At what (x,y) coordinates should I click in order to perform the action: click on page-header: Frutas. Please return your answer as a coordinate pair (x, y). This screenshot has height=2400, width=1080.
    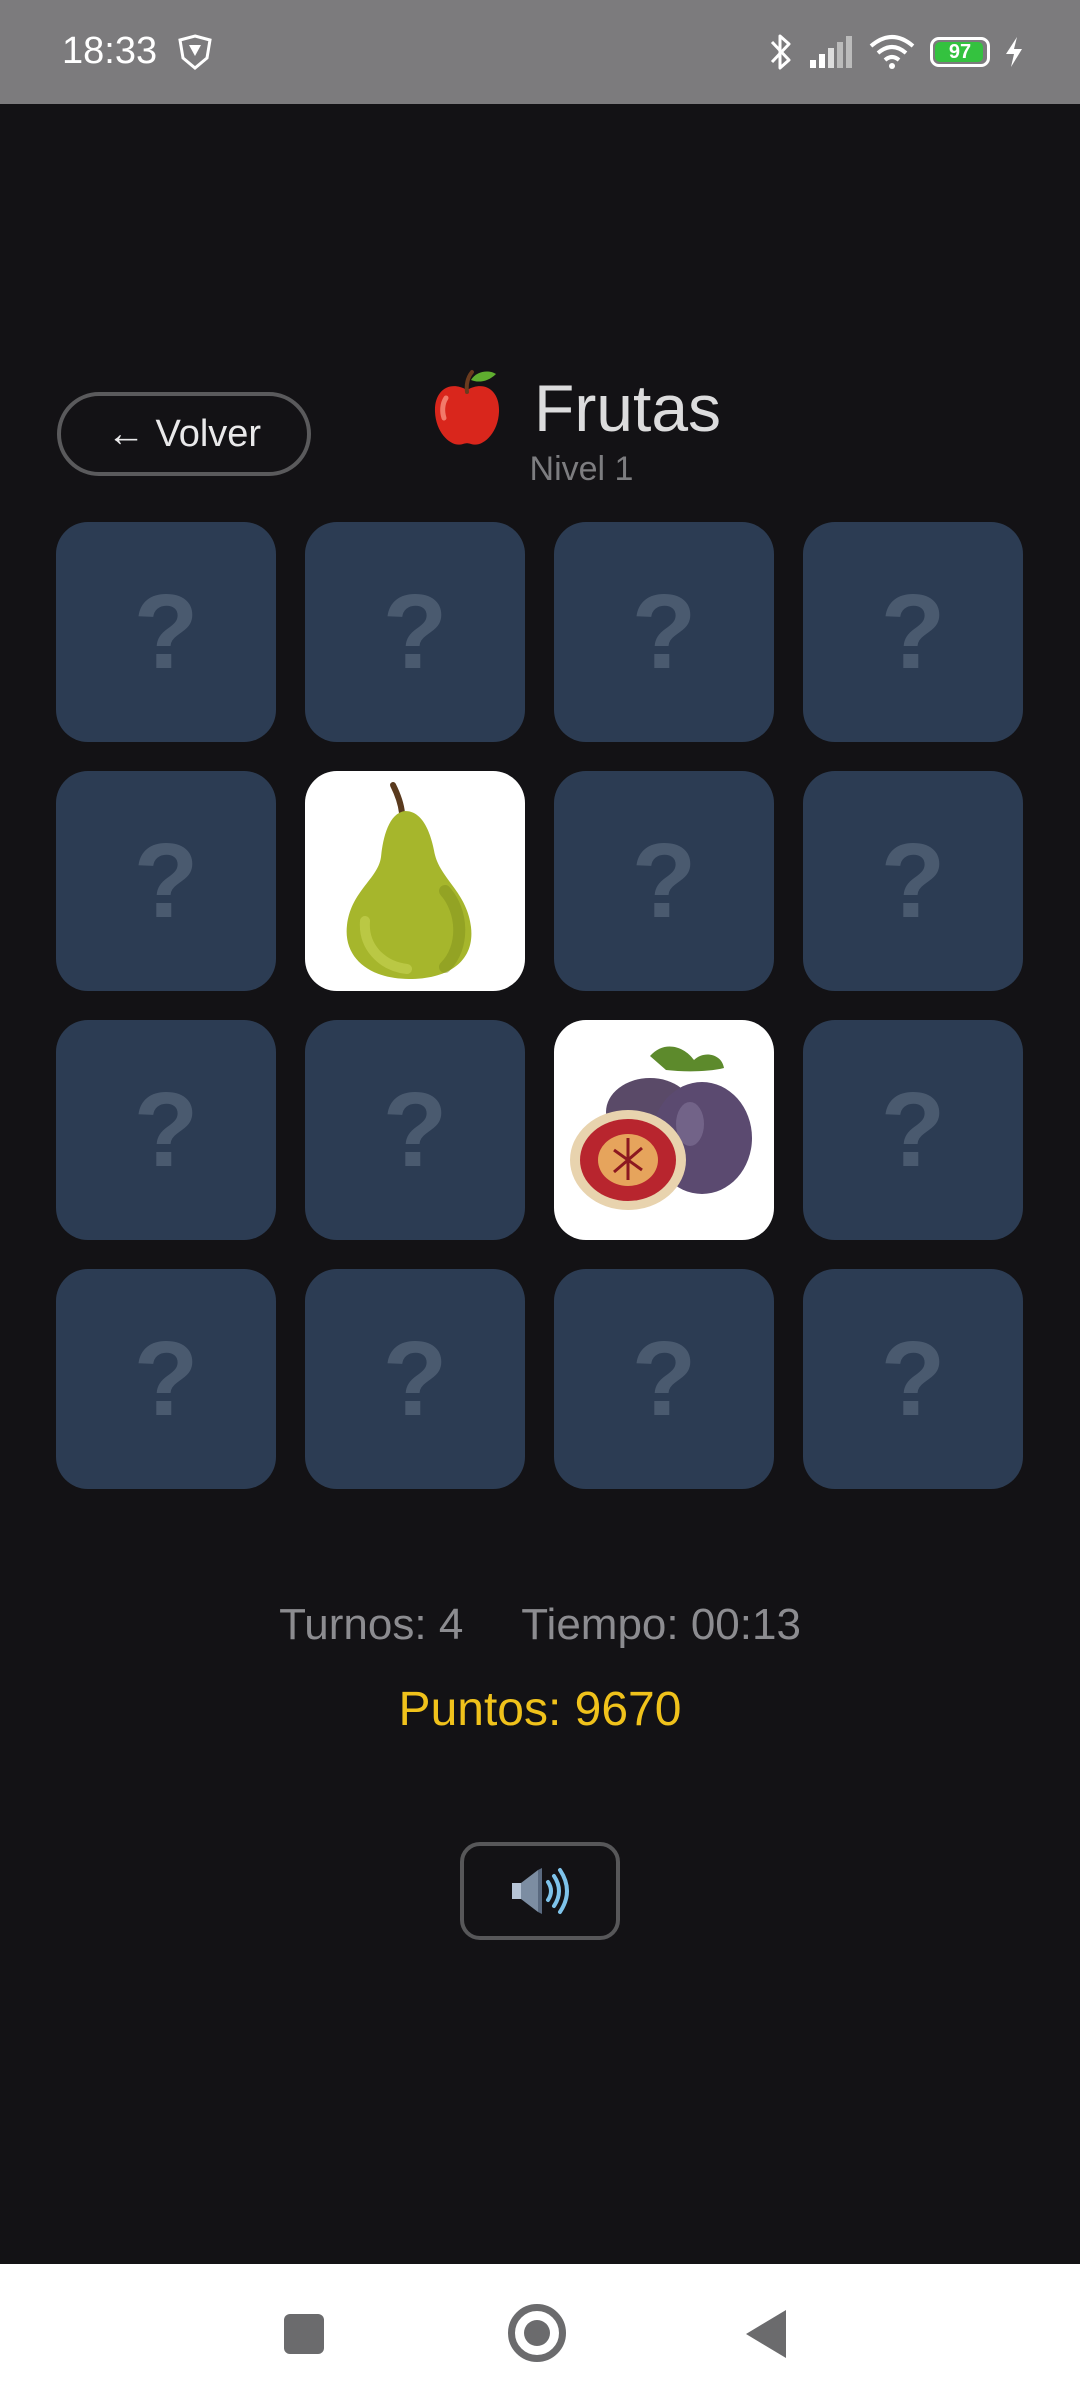
    Looking at the image, I should click on (575, 408).